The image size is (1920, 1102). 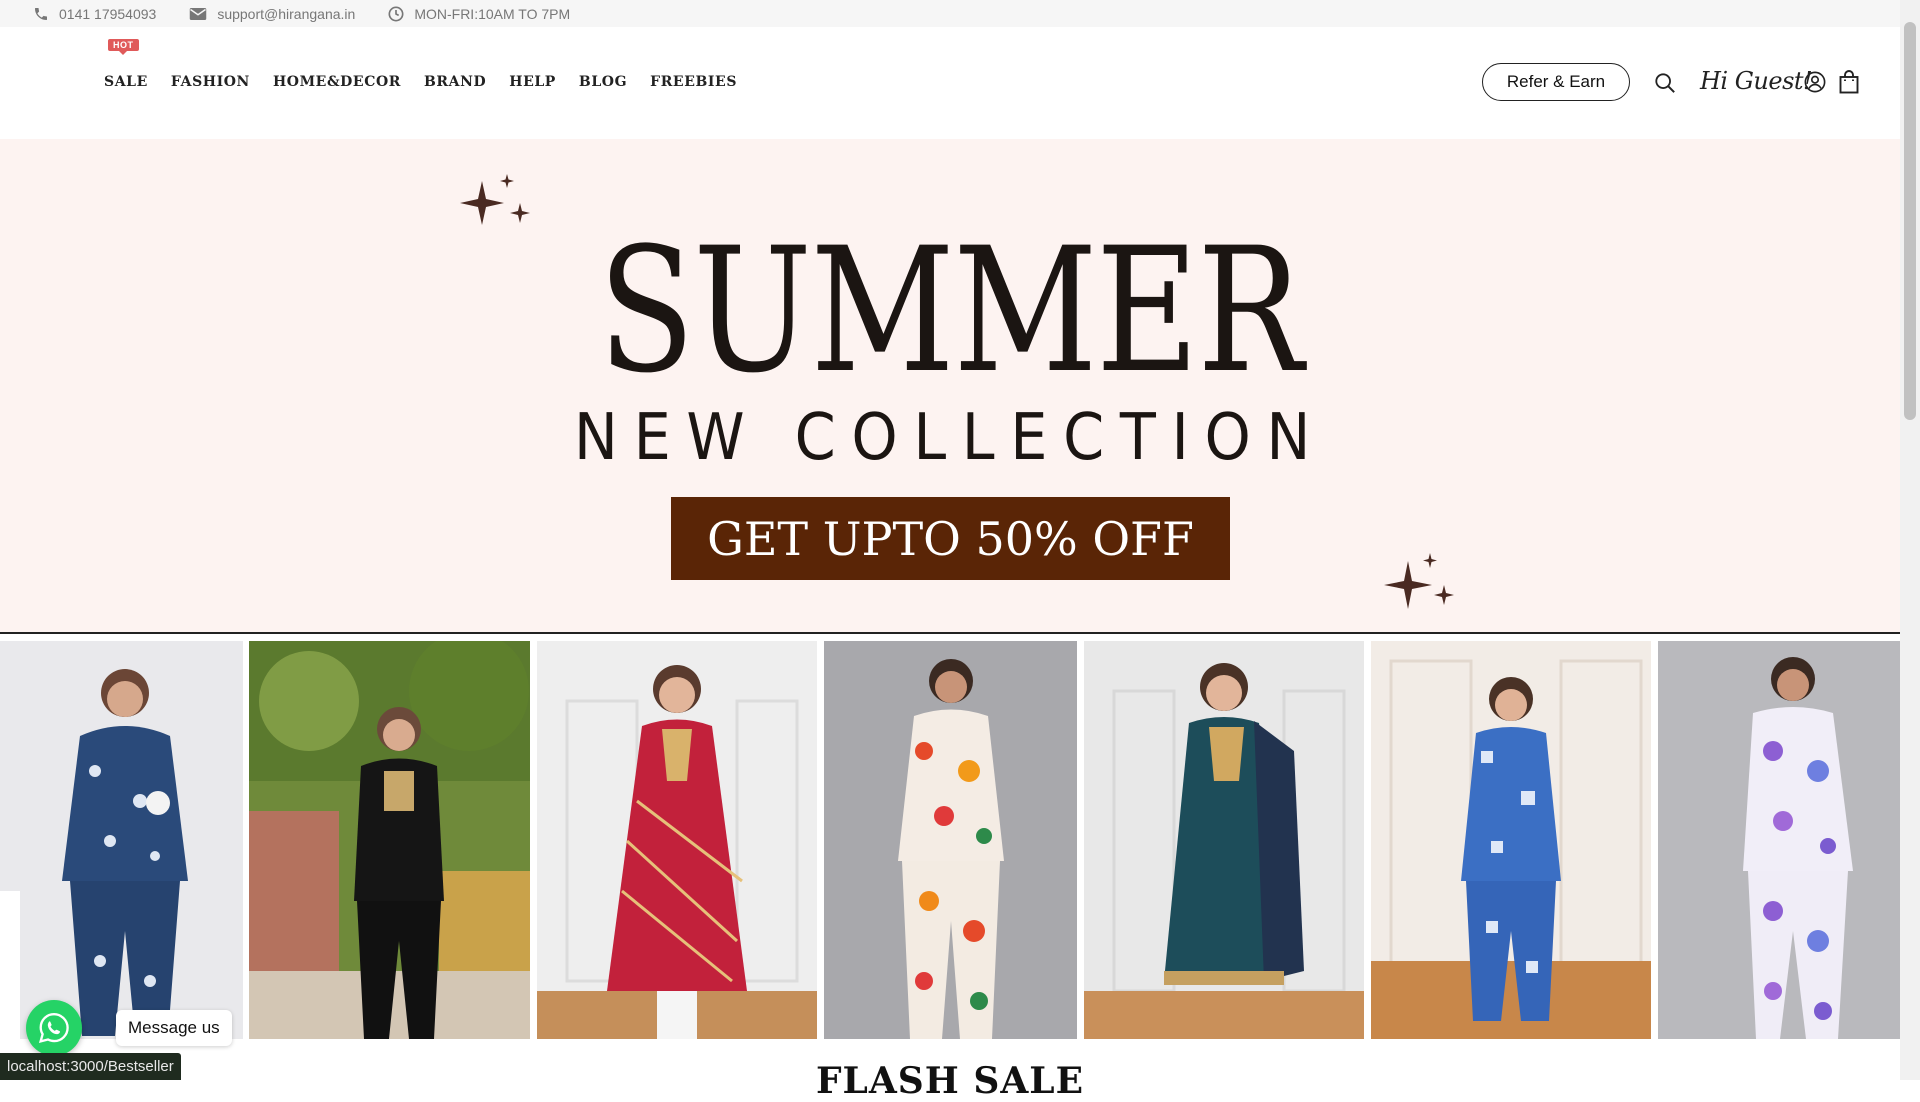 What do you see at coordinates (108, 13) in the screenshot?
I see `phone-number: 0141 17954093` at bounding box center [108, 13].